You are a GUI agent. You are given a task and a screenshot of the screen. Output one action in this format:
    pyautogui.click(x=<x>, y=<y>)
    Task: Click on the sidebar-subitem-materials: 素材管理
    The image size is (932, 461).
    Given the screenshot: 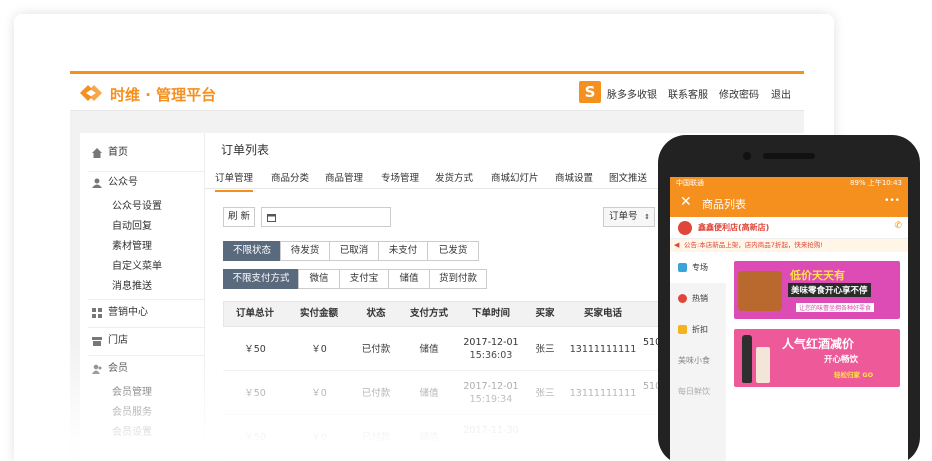 What is the action you would take?
    pyautogui.click(x=142, y=247)
    